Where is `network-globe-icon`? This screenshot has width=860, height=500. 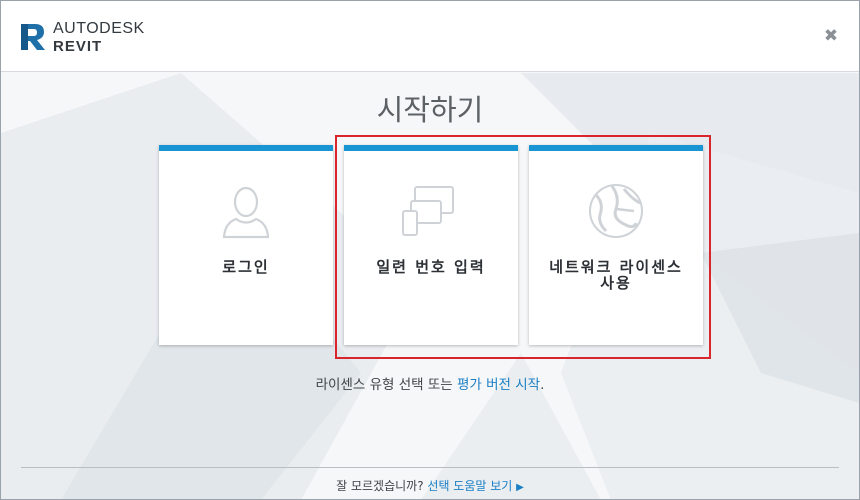
network-globe-icon is located at coordinates (616, 211).